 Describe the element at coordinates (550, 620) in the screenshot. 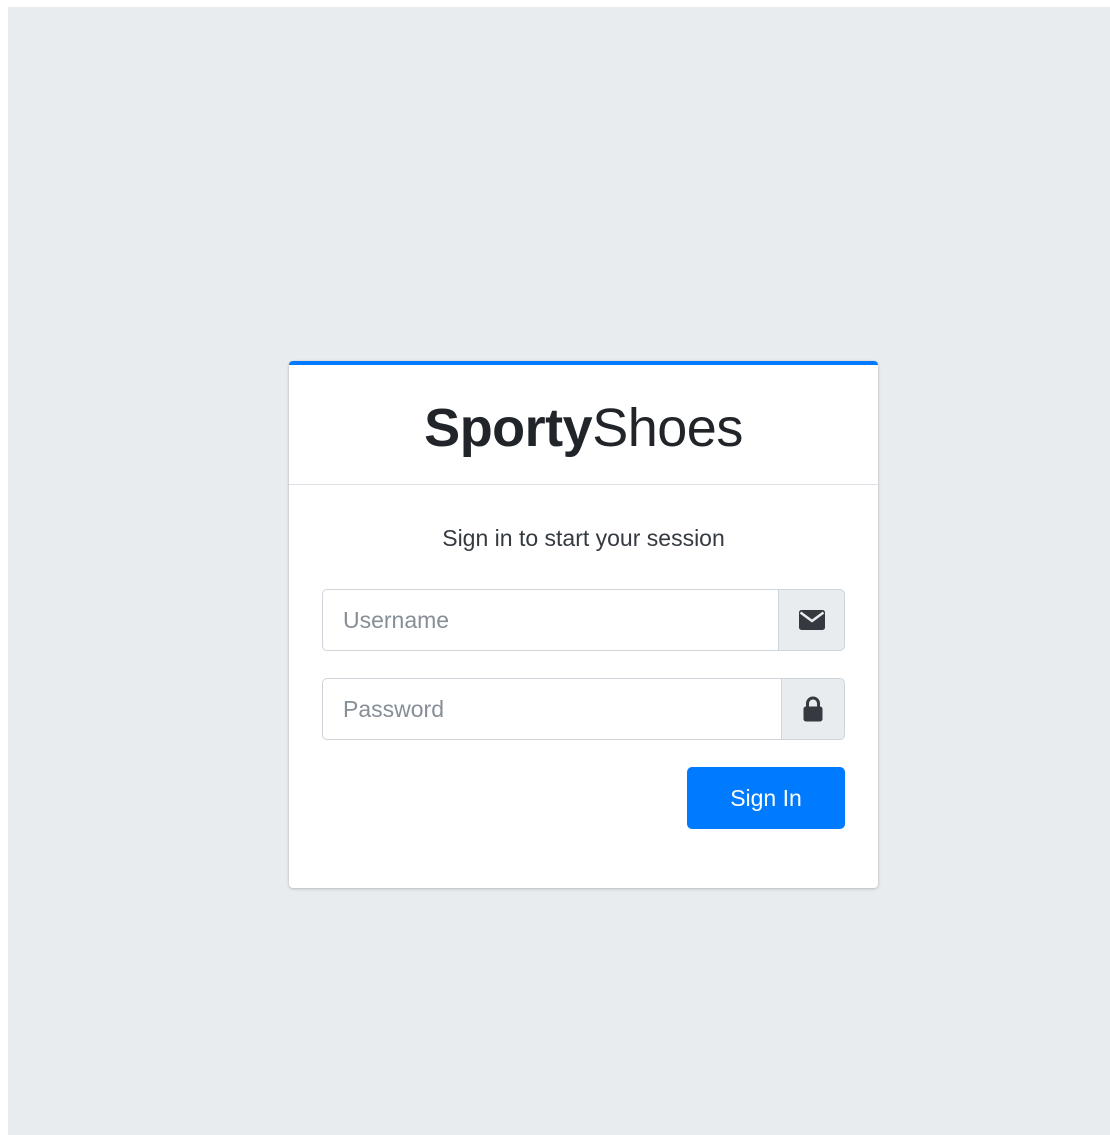

I see `username-input` at that location.